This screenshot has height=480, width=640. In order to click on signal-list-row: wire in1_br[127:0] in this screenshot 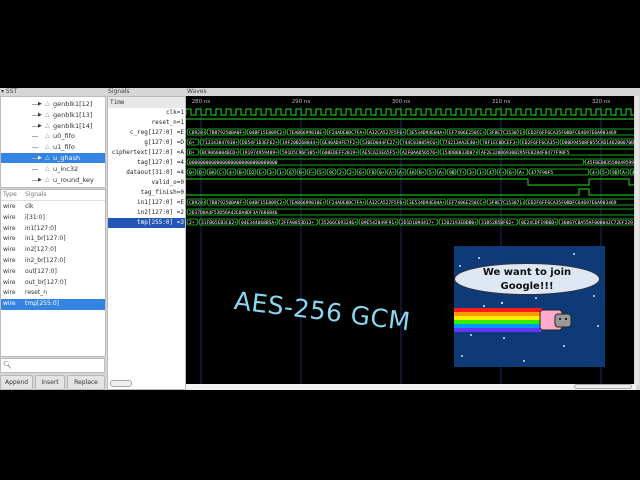, I will do `click(53, 239)`.